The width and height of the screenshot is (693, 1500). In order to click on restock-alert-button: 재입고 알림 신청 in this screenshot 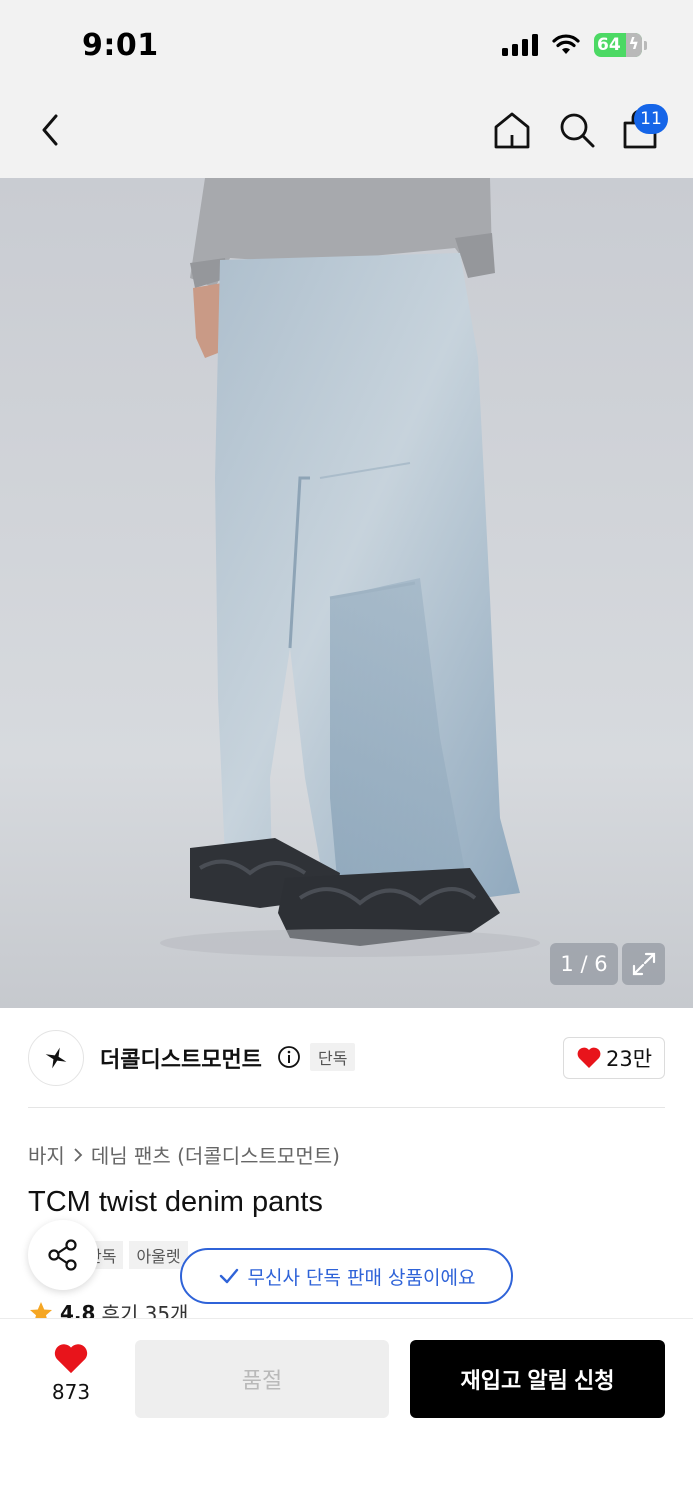, I will do `click(537, 1379)`.